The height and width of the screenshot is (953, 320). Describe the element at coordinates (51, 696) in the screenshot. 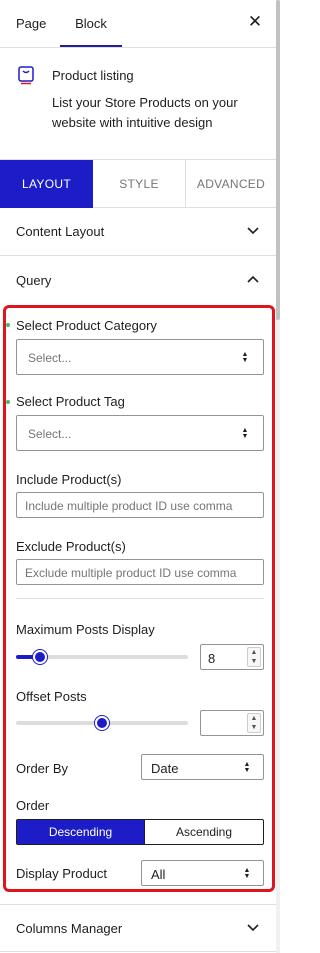

I see `offset-label: Offset Posts` at that location.